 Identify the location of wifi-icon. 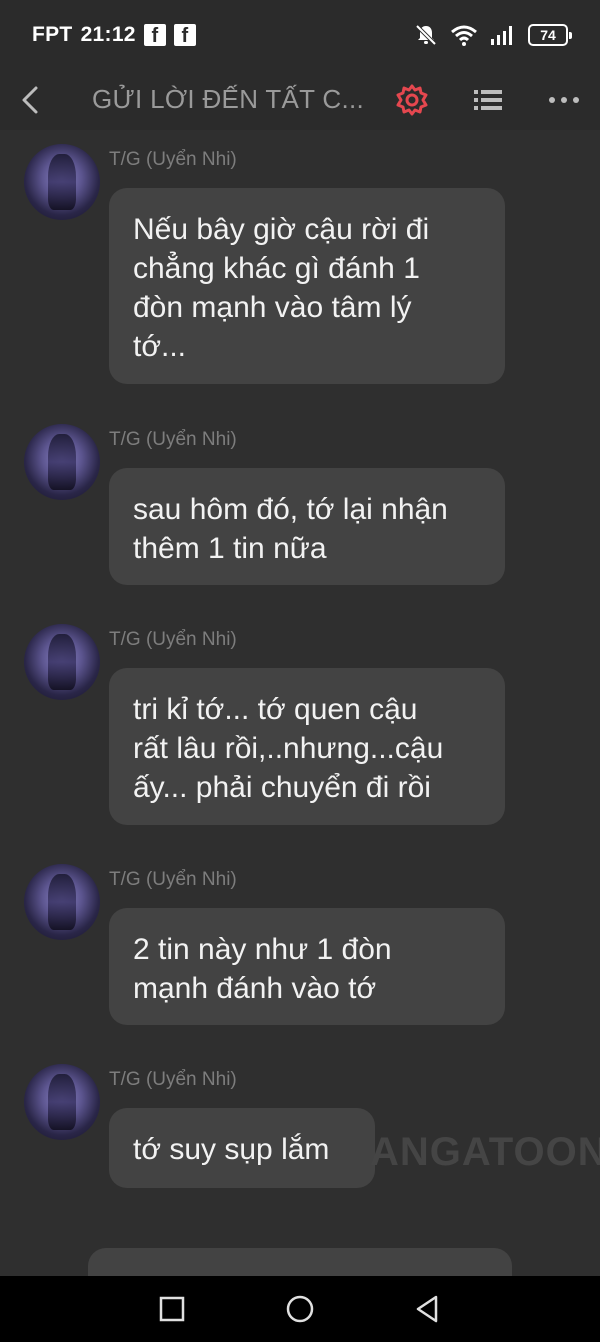
(464, 35).